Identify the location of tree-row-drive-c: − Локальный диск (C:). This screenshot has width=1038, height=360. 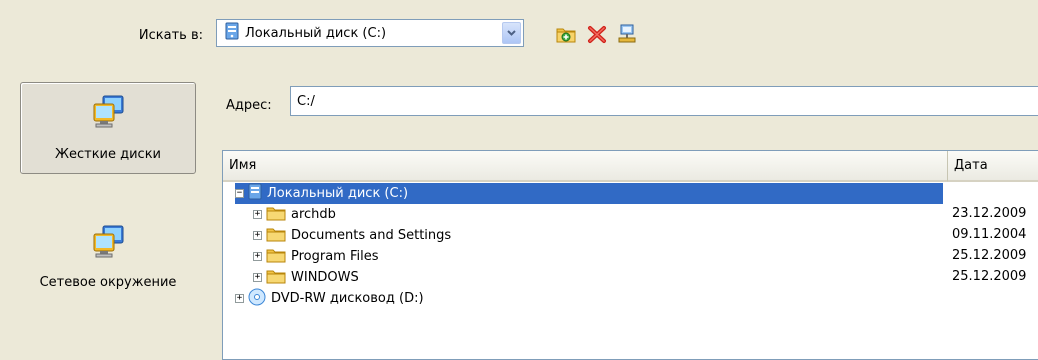
(589, 193).